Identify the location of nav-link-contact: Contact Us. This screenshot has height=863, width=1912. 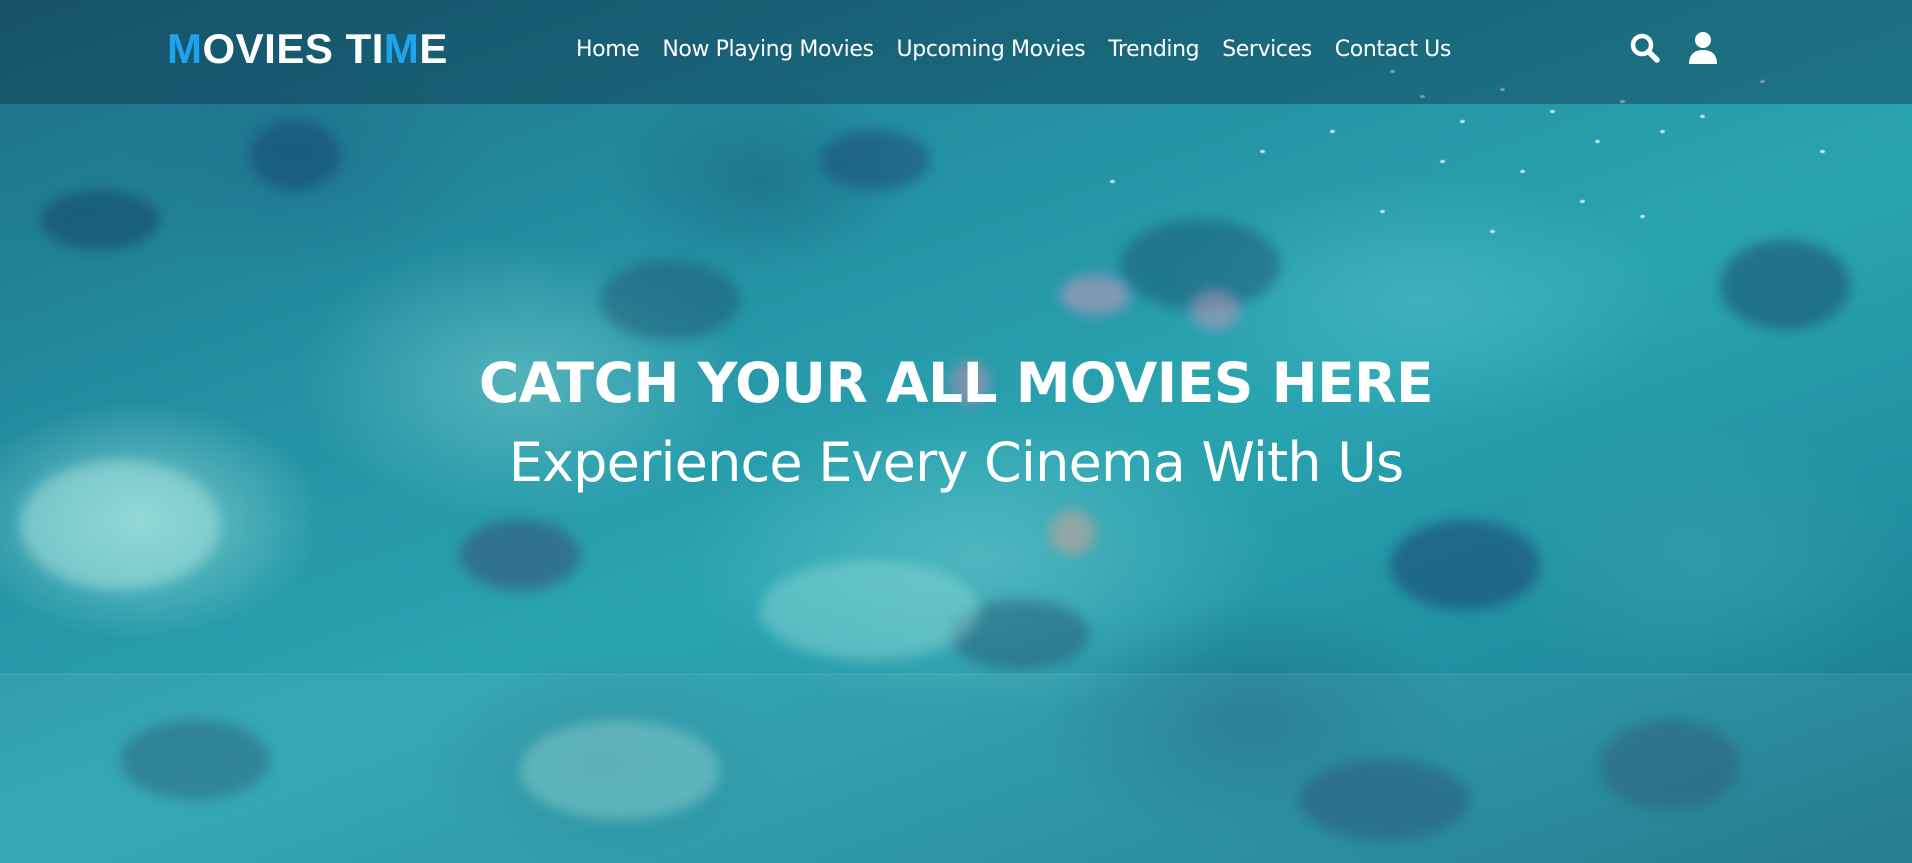
(1393, 50).